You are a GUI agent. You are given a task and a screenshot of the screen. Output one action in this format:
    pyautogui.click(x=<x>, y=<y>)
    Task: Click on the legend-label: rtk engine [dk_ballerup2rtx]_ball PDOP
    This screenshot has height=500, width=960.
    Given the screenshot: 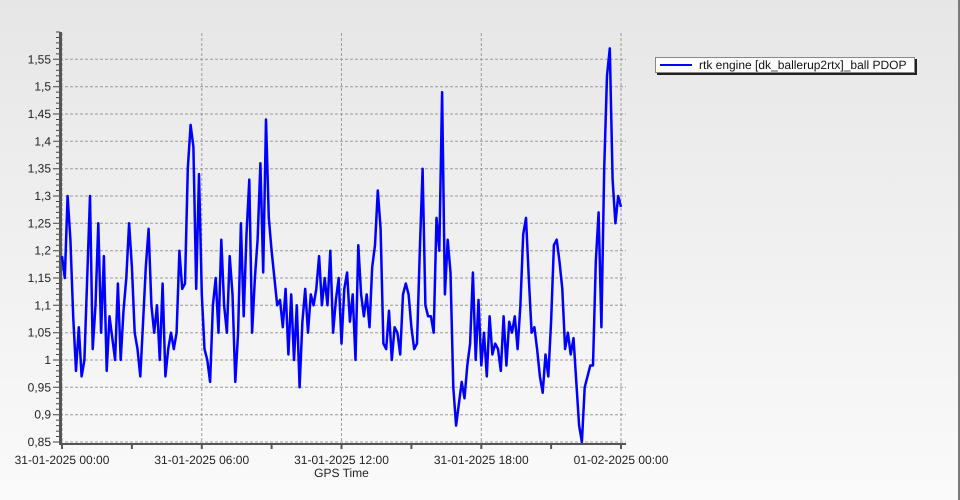 What is the action you would take?
    pyautogui.click(x=802, y=65)
    